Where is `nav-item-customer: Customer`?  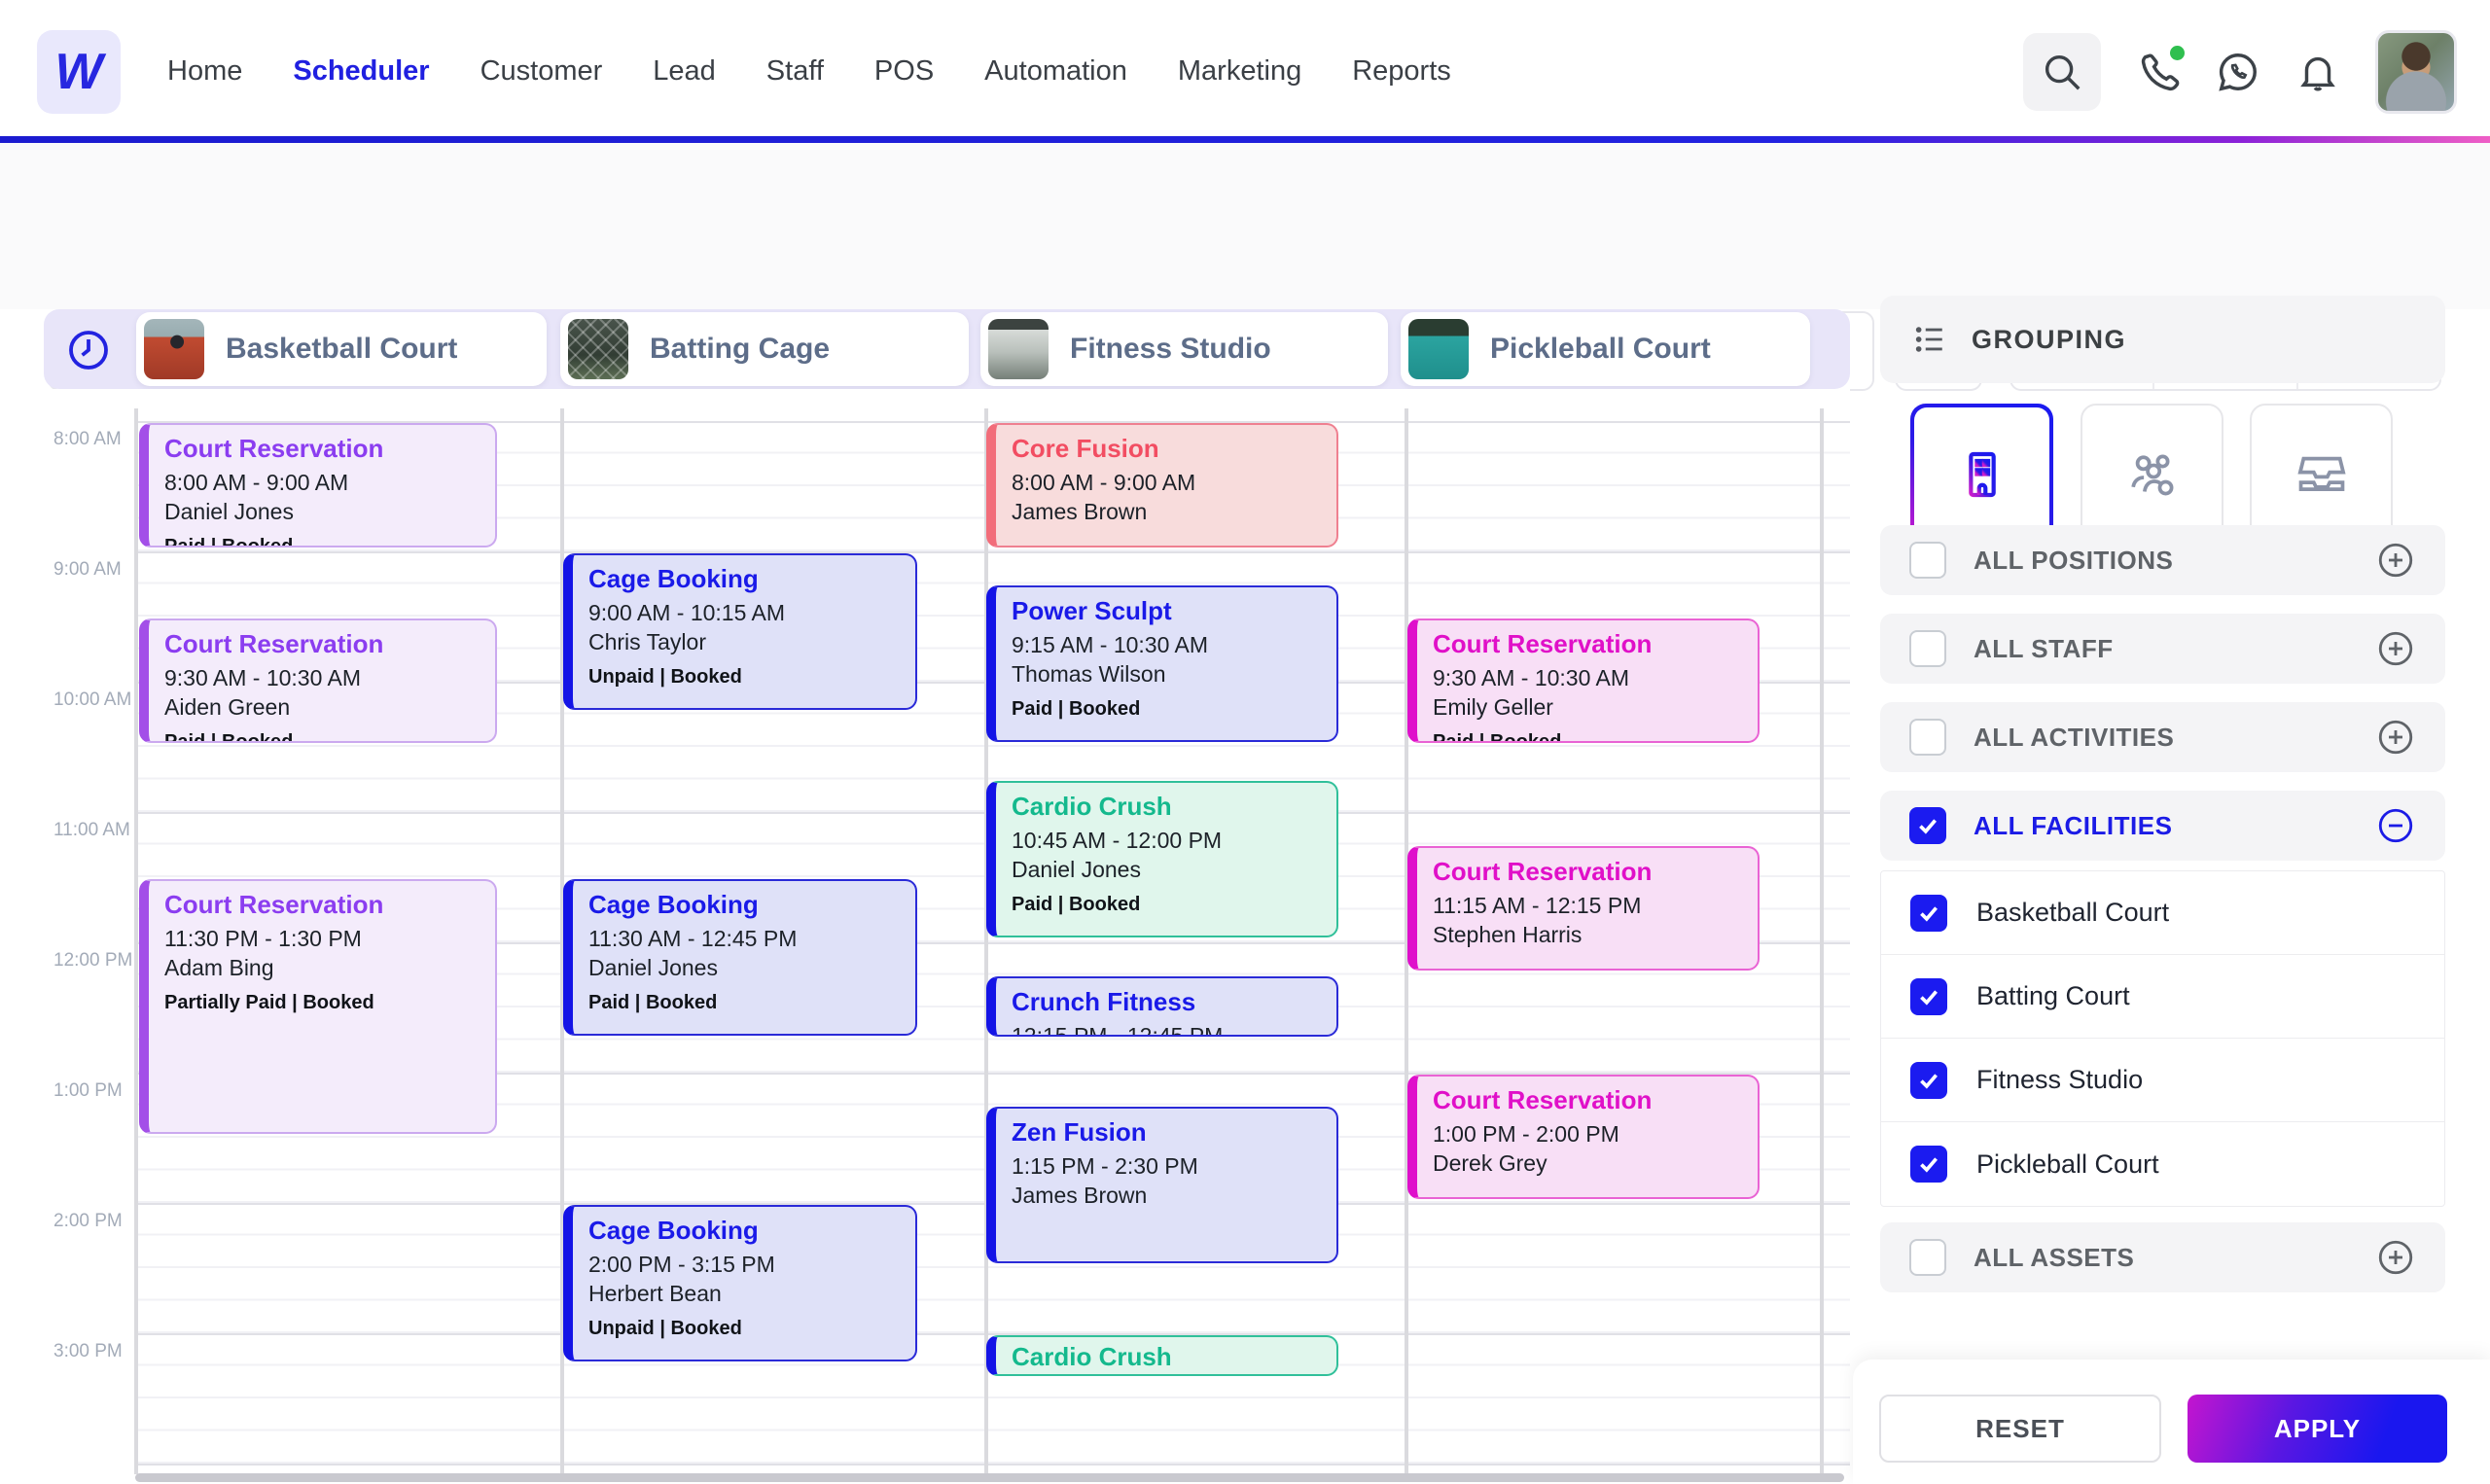
nav-item-customer: Customer is located at coordinates (541, 72).